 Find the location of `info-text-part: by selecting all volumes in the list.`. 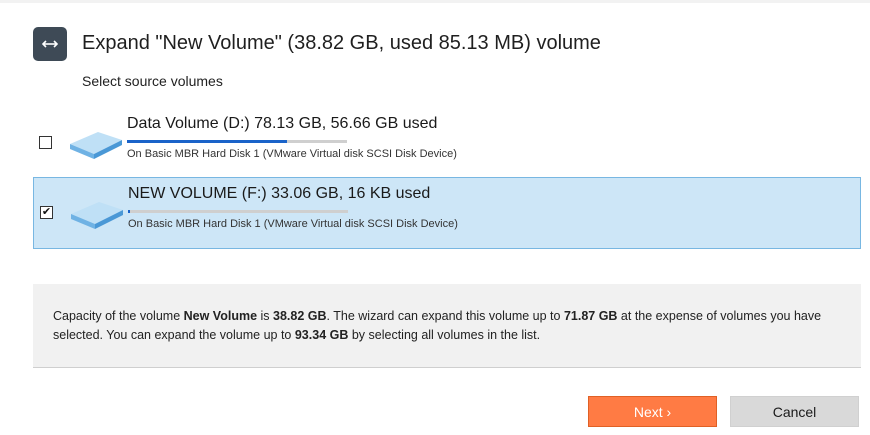

info-text-part: by selecting all volumes in the list. is located at coordinates (444, 335).